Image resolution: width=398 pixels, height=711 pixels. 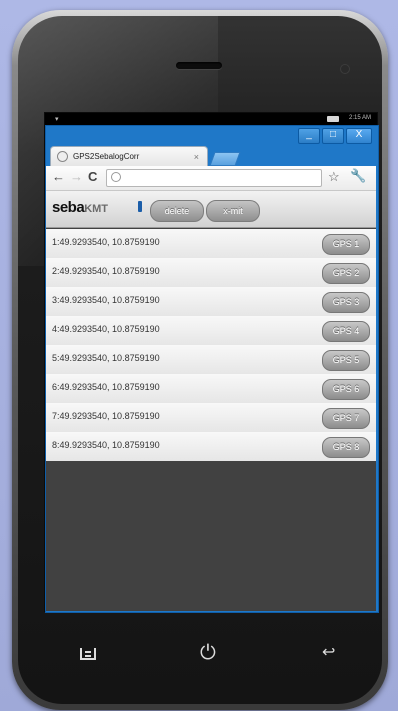 What do you see at coordinates (106, 300) in the screenshot?
I see `coordinate-text: 3:49.9293540, 10.8759190` at bounding box center [106, 300].